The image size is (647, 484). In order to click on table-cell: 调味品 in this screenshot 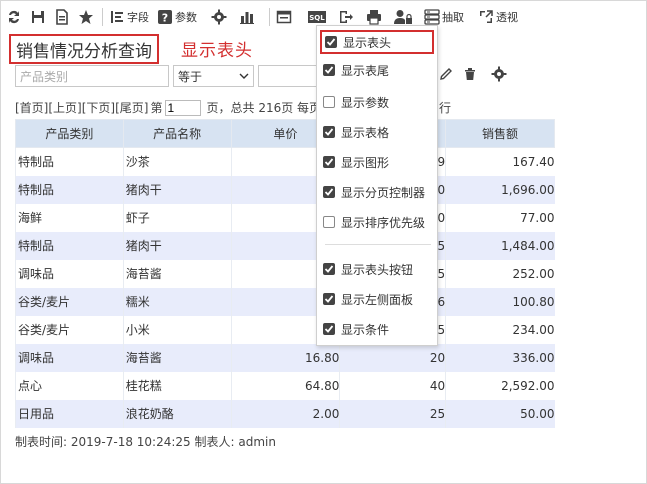, I will do `click(69, 273)`.